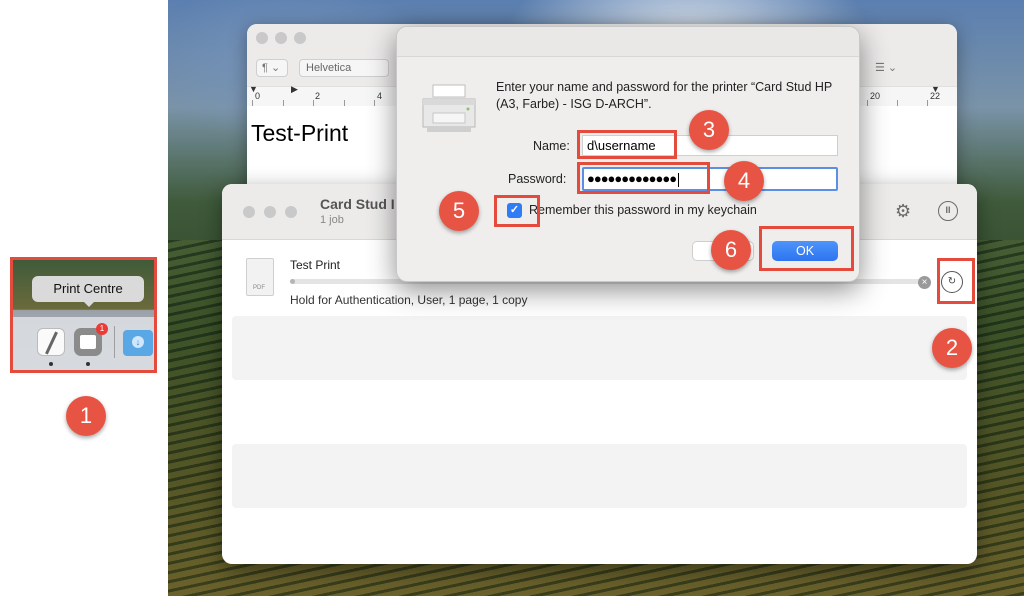 This screenshot has height=596, width=1024. What do you see at coordinates (272, 68) in the screenshot?
I see `paragraph-style-menu: ¶ ⌄` at bounding box center [272, 68].